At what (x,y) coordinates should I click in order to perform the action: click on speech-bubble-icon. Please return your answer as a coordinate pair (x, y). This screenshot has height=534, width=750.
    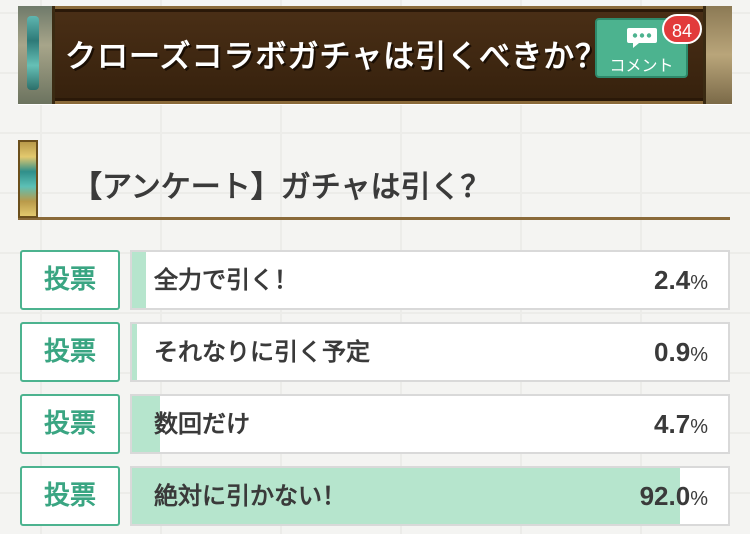
    Looking at the image, I should click on (642, 38).